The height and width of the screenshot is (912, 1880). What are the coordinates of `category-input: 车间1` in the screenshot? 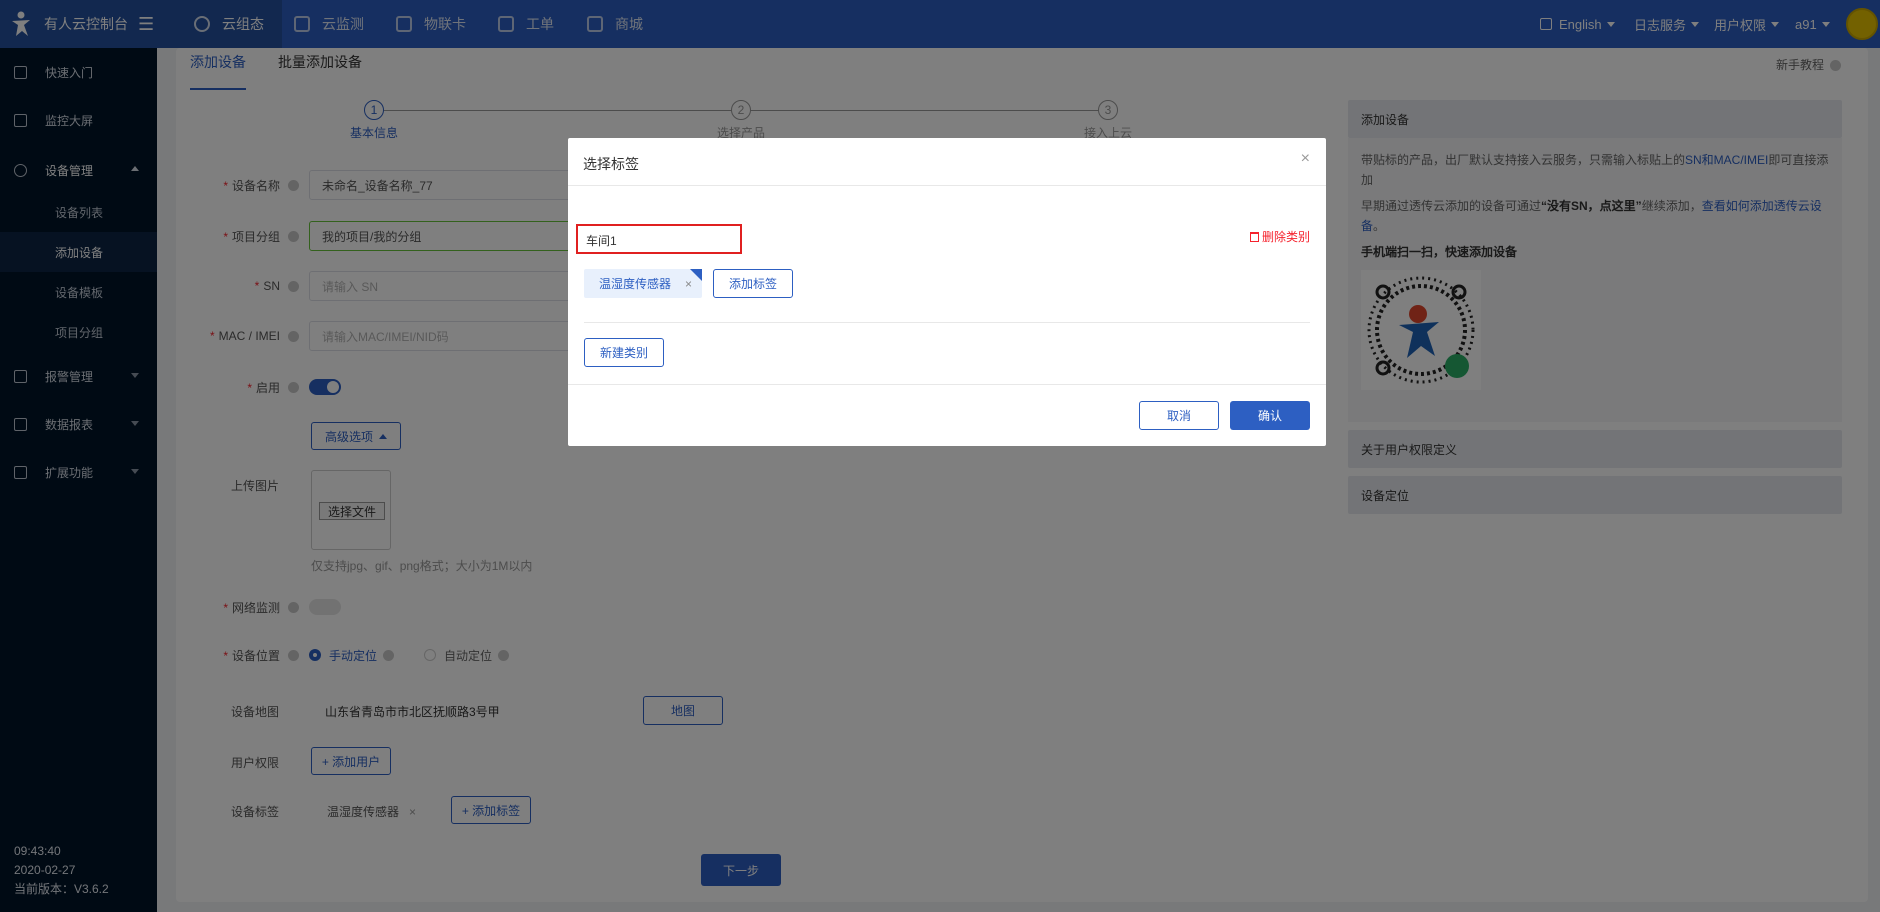 It's located at (659, 239).